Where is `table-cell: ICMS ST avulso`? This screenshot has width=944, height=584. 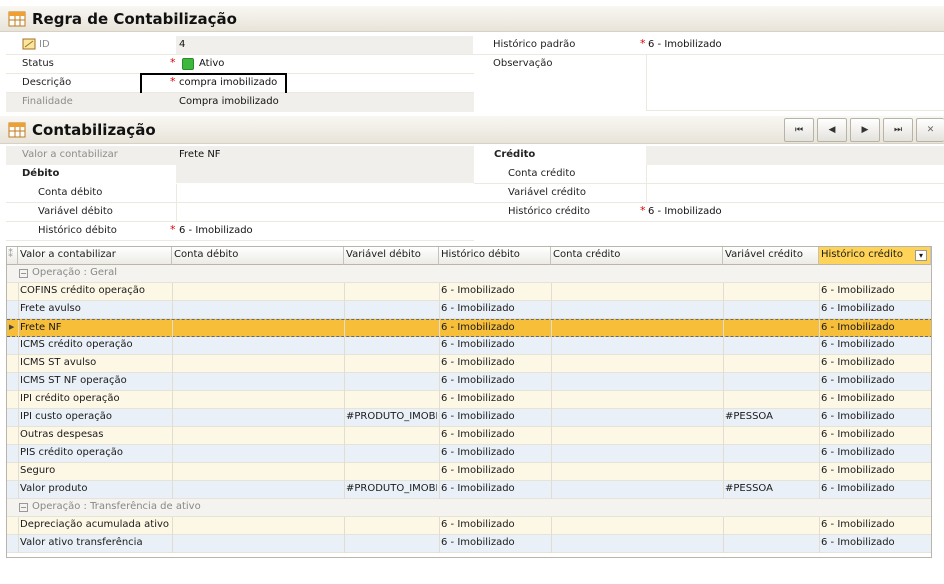
table-cell: ICMS ST avulso is located at coordinates (95, 362).